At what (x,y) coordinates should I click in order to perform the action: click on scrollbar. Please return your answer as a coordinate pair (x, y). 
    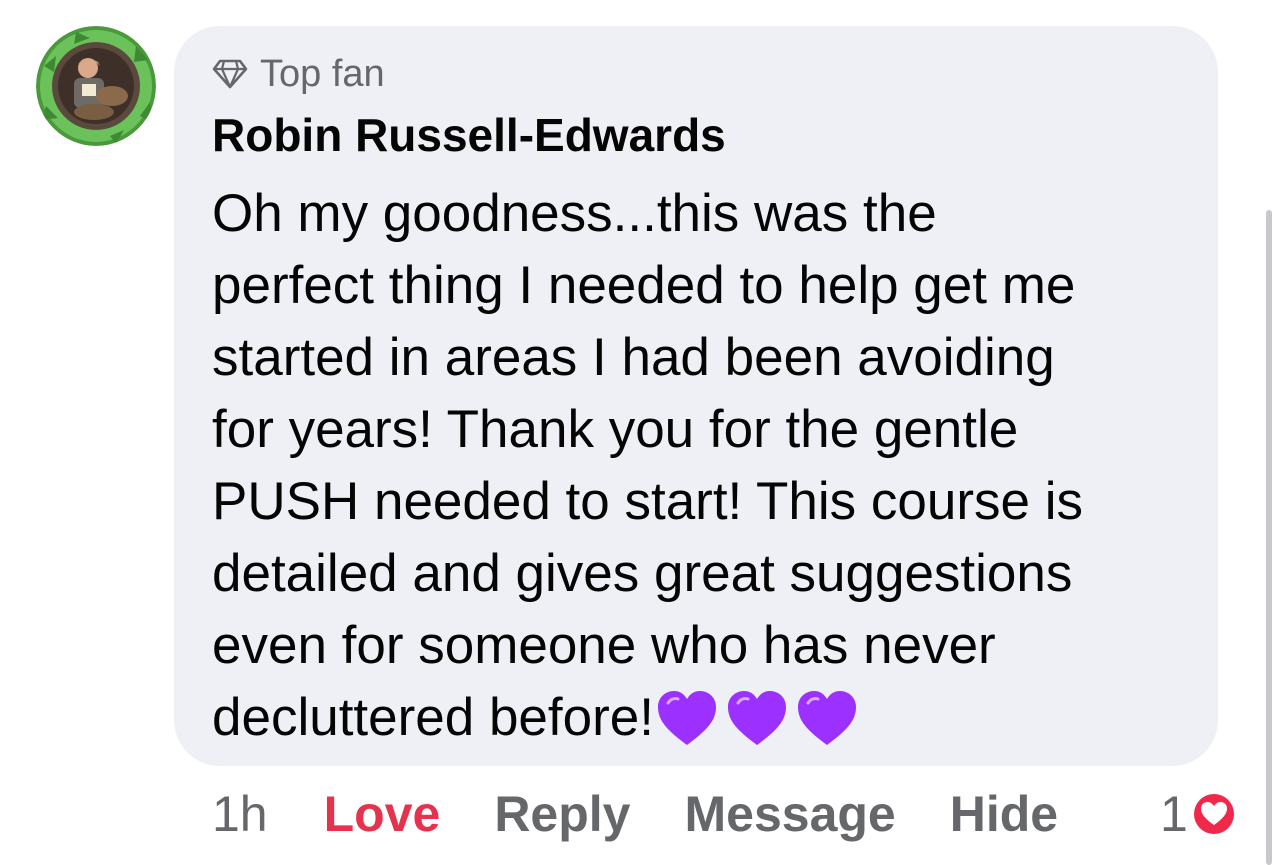
    Looking at the image, I should click on (1269, 537).